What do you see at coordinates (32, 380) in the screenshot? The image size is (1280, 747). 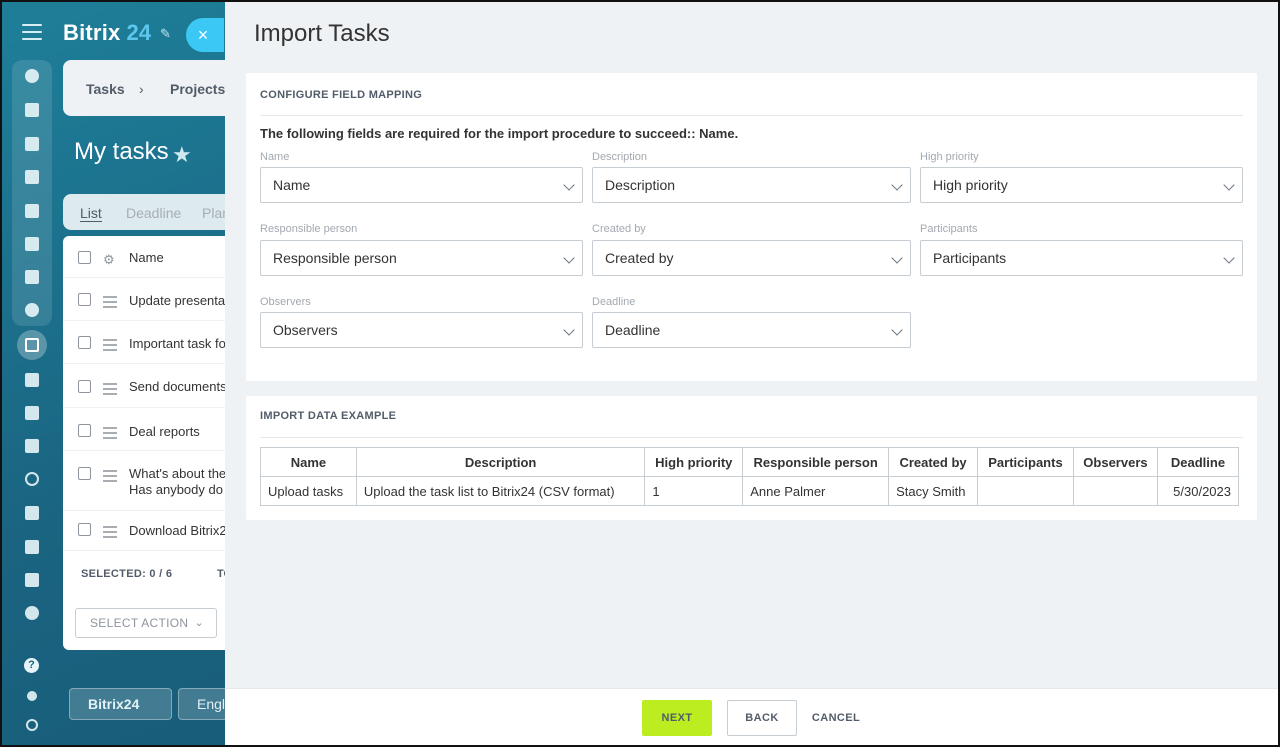 I see `filter-icon` at bounding box center [32, 380].